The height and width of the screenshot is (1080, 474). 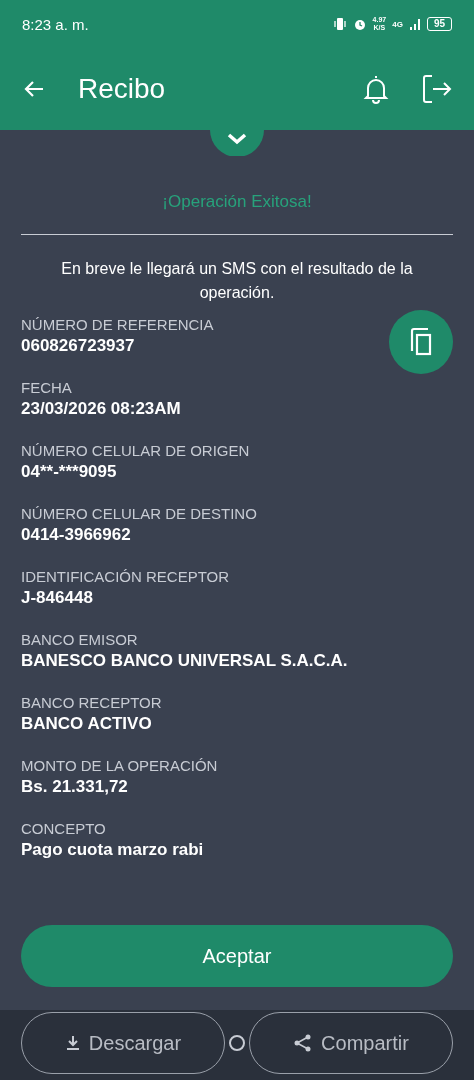 I want to click on bell-icon, so click(x=376, y=89).